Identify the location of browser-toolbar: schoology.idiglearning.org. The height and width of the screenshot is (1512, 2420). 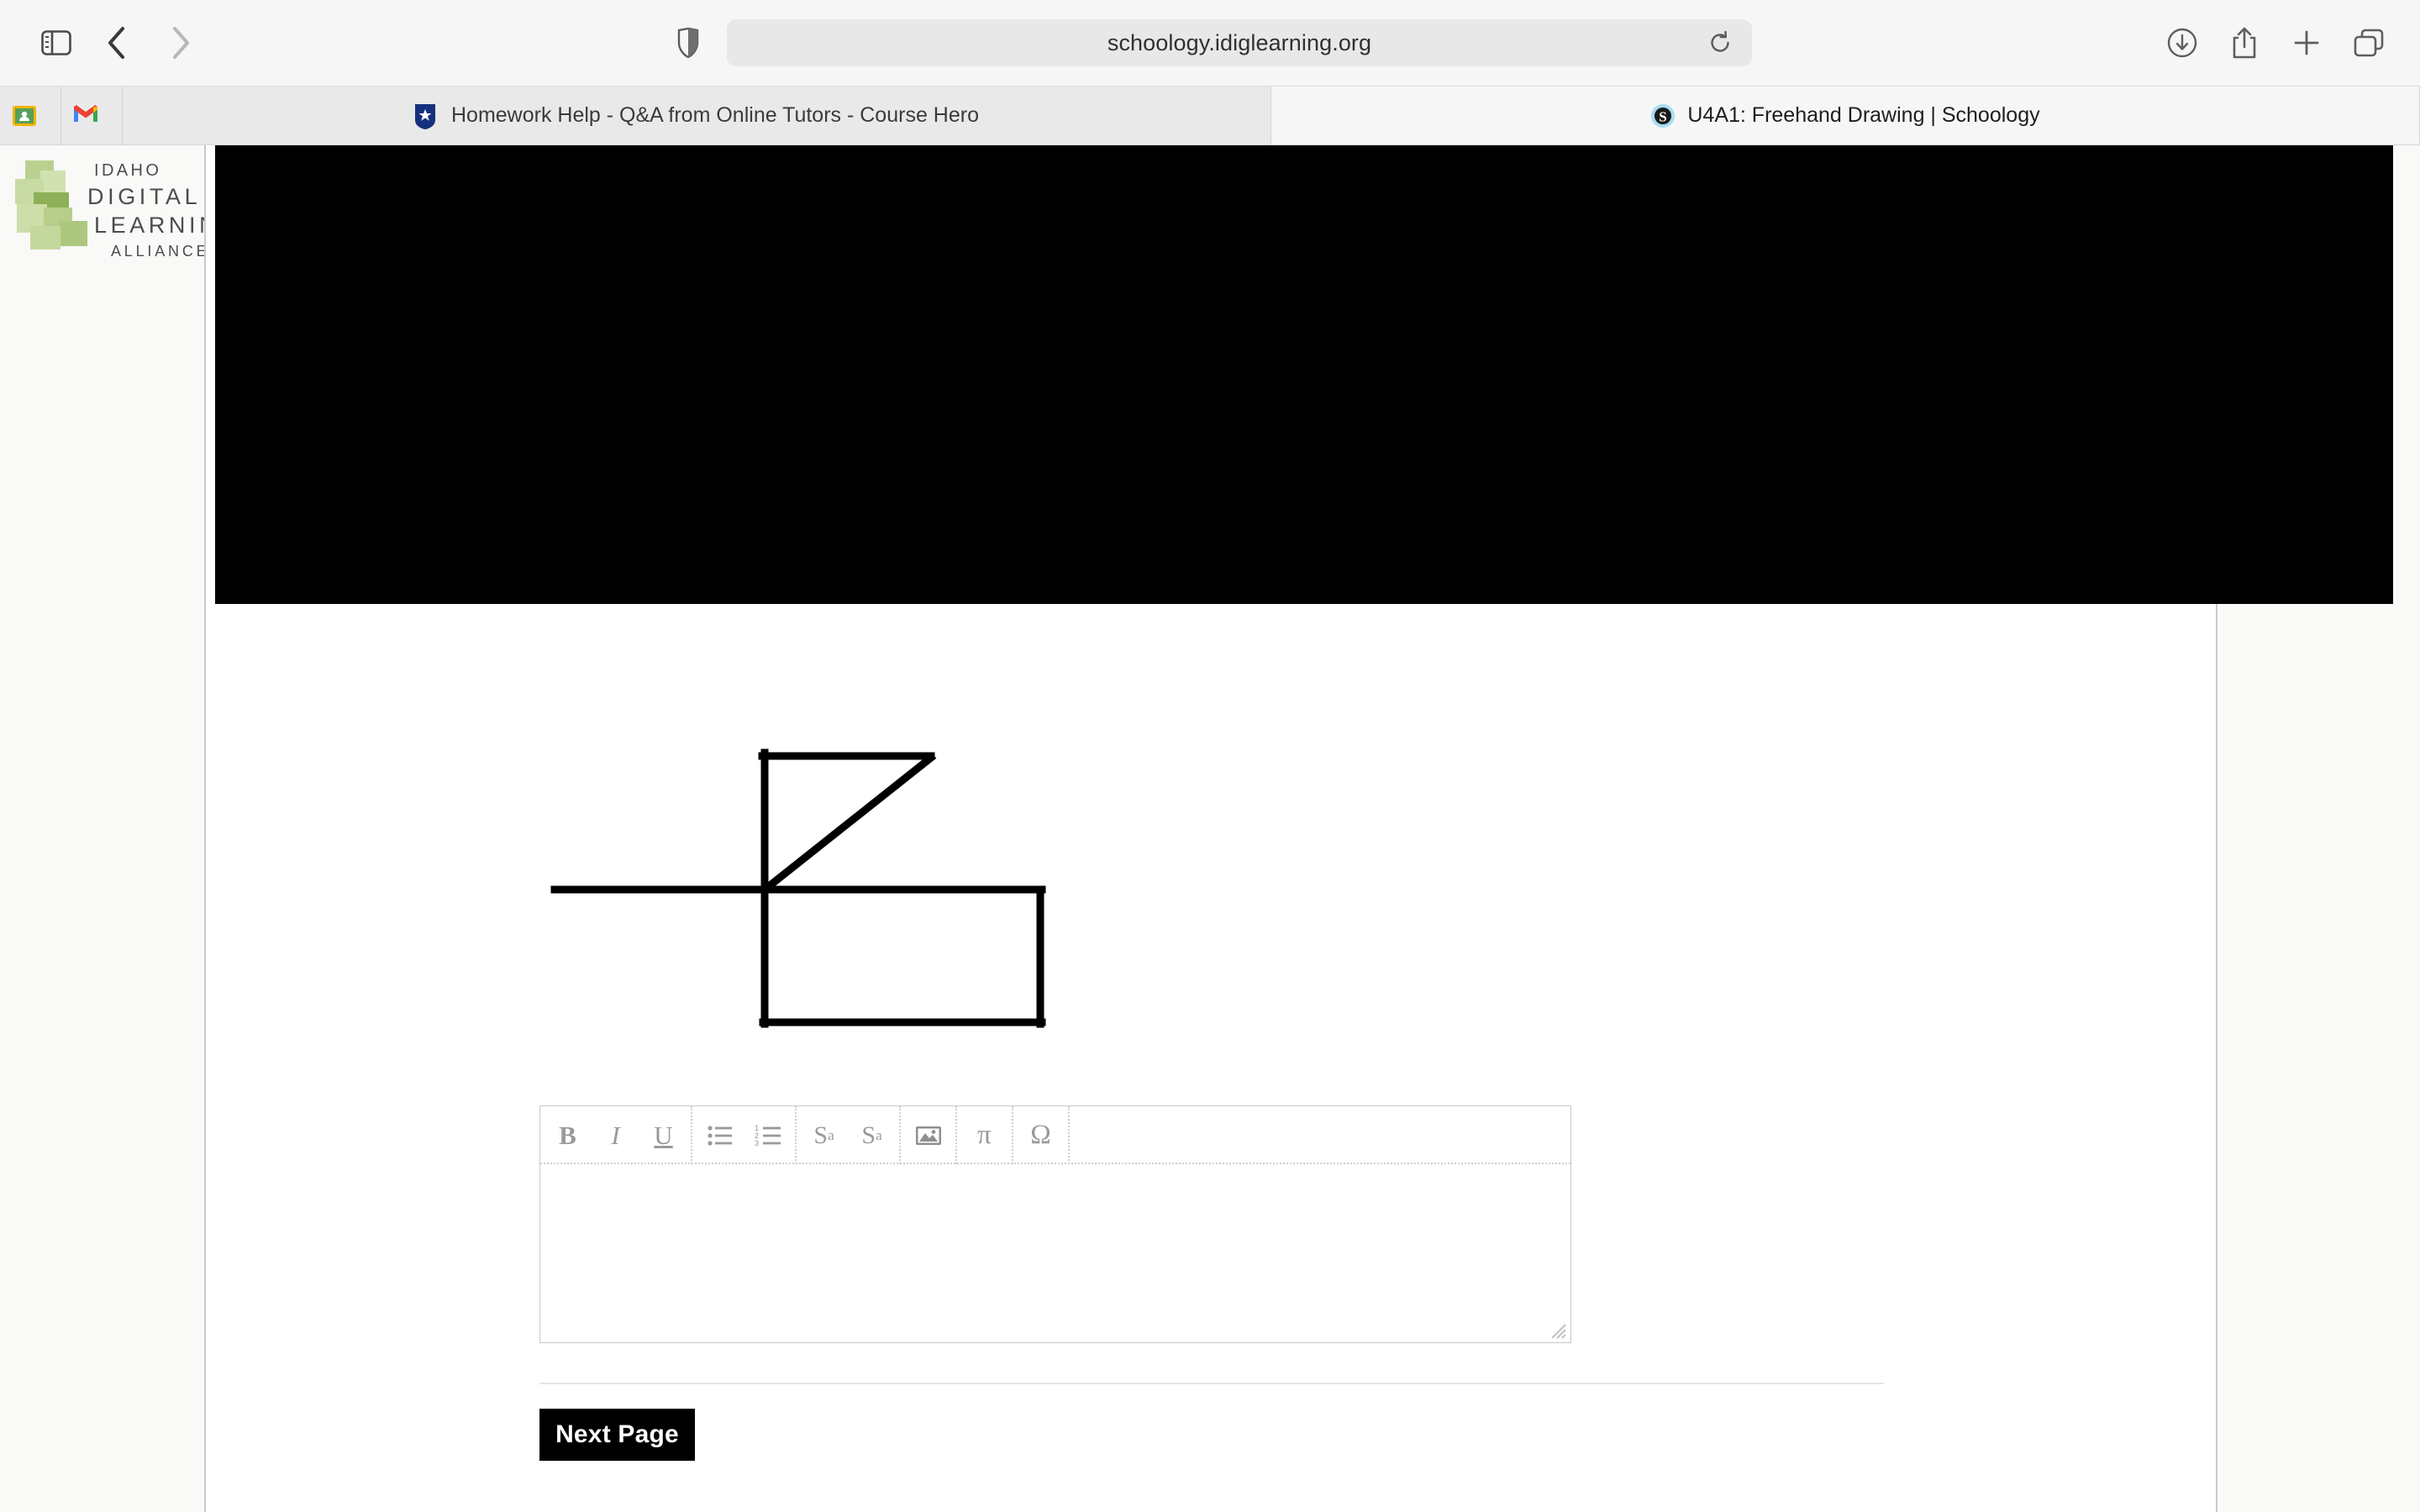
(1210, 43).